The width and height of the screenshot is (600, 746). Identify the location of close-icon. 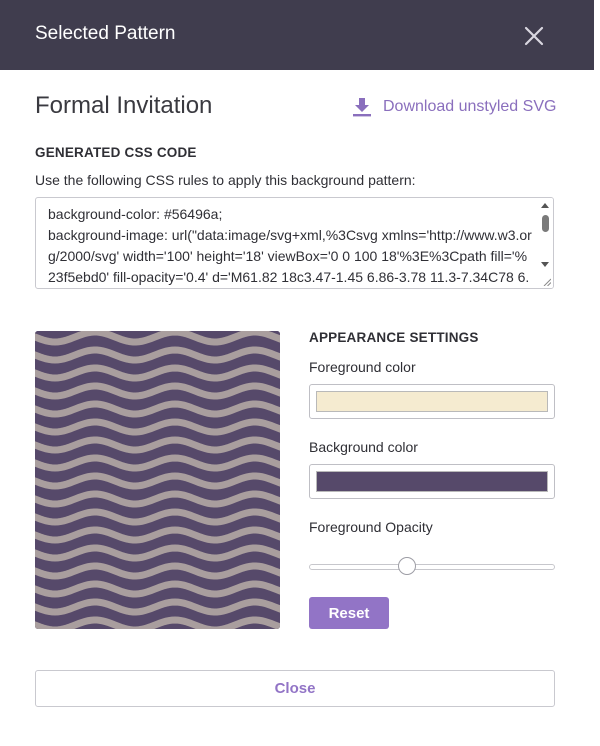
(534, 36).